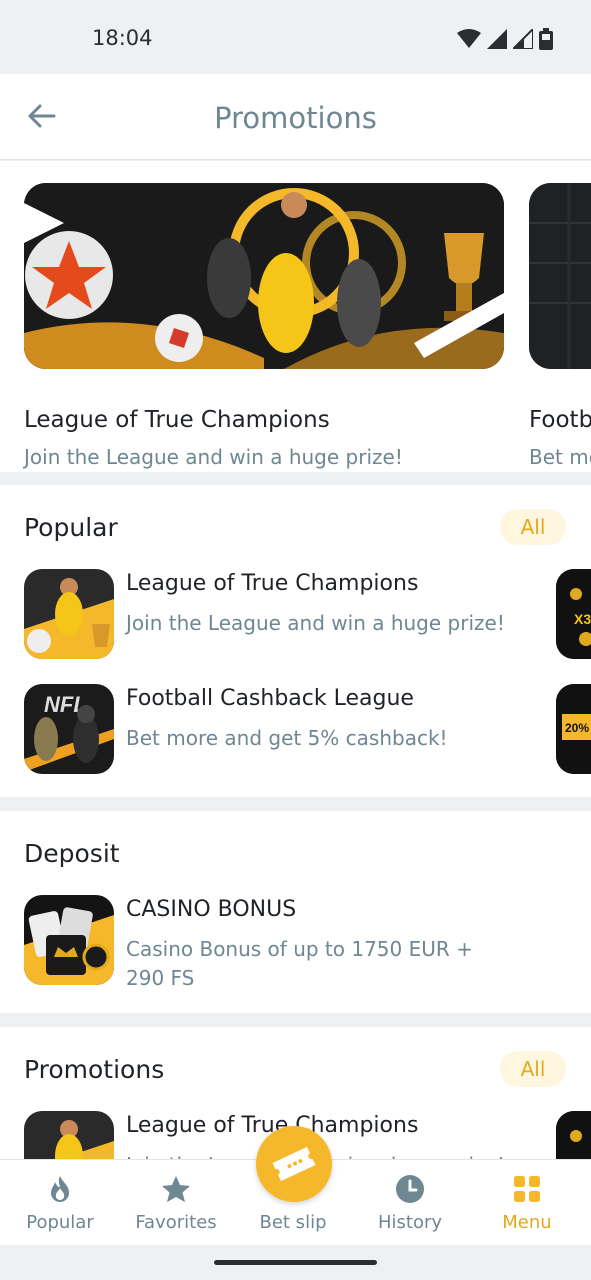  Describe the element at coordinates (497, 39) in the screenshot. I see `signal-icon` at that location.